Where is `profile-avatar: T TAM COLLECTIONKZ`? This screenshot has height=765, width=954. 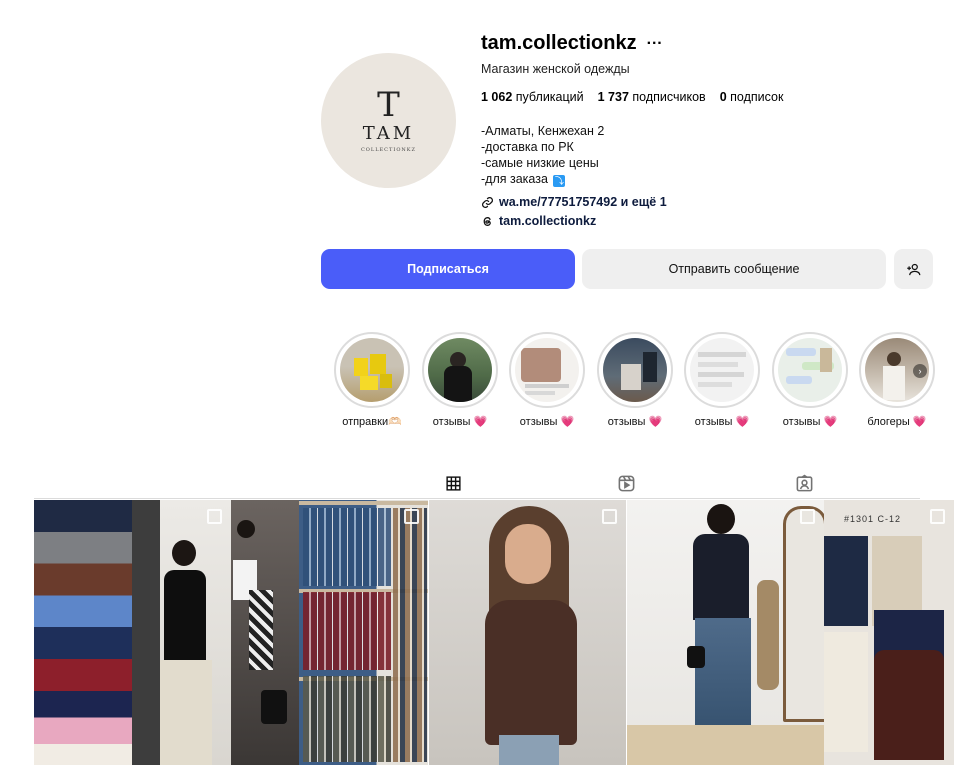 profile-avatar: T TAM COLLECTIONKZ is located at coordinates (388, 120).